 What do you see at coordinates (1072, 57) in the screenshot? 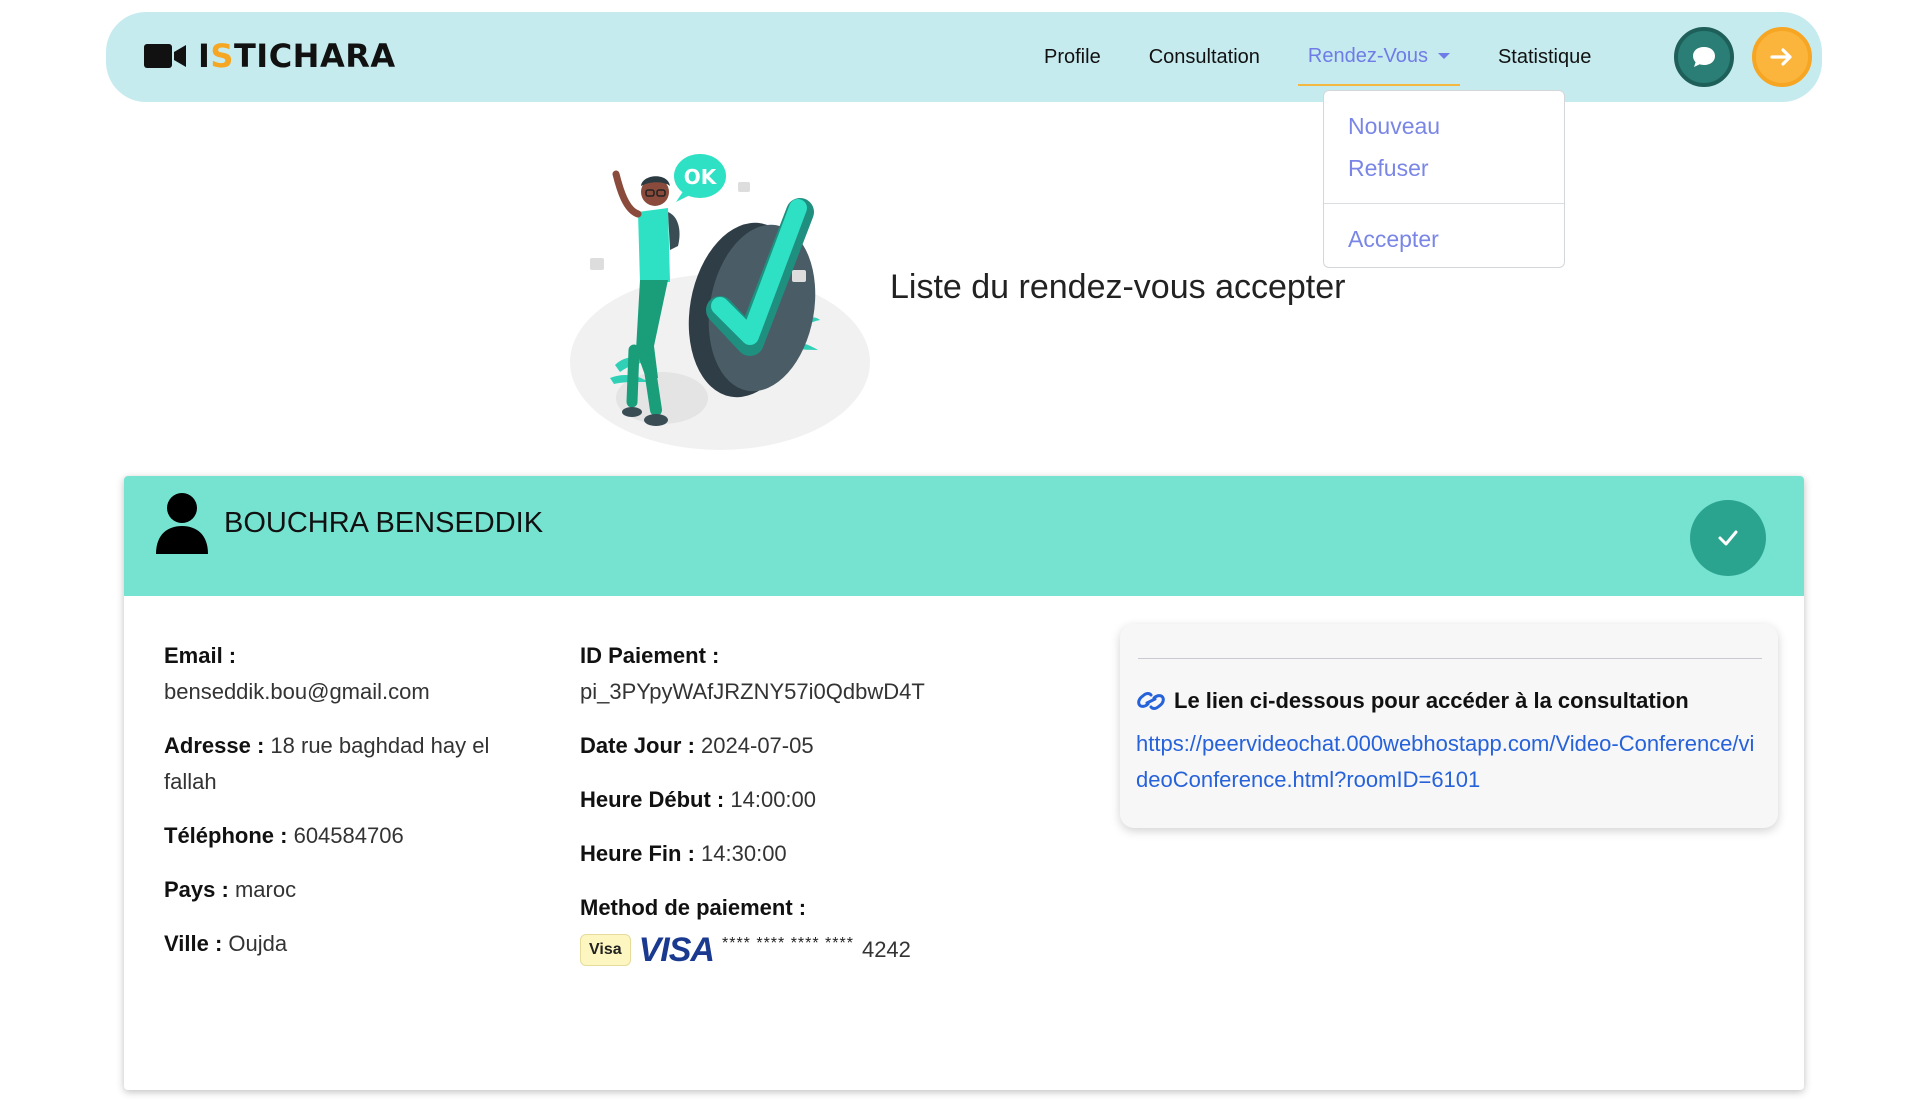
I see `nav-item-profile: Profile` at bounding box center [1072, 57].